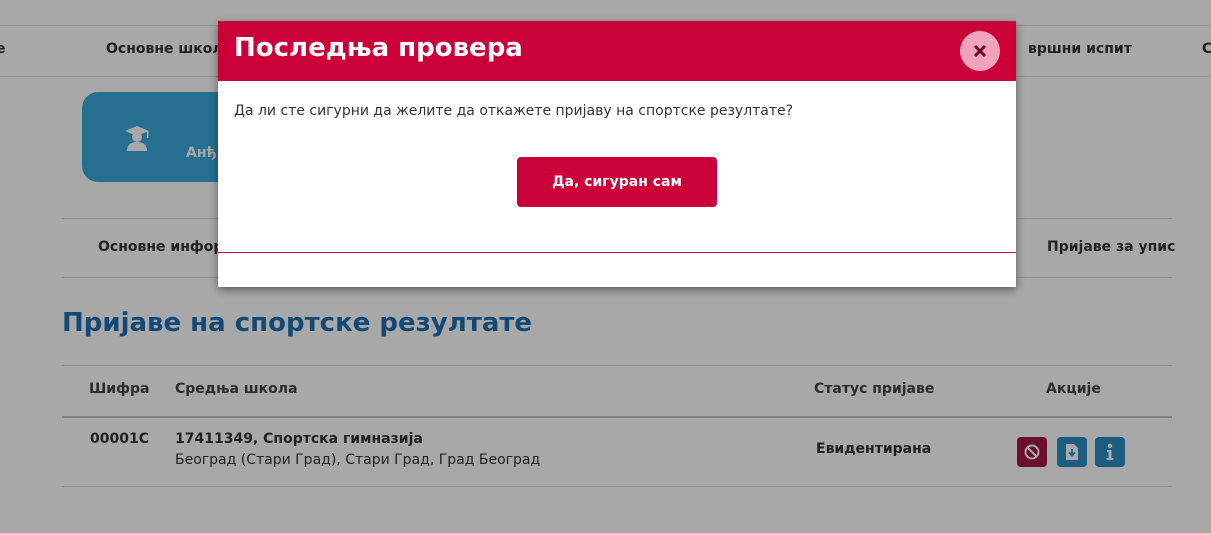 The image size is (1211, 533). I want to click on dialog-divider, so click(617, 252).